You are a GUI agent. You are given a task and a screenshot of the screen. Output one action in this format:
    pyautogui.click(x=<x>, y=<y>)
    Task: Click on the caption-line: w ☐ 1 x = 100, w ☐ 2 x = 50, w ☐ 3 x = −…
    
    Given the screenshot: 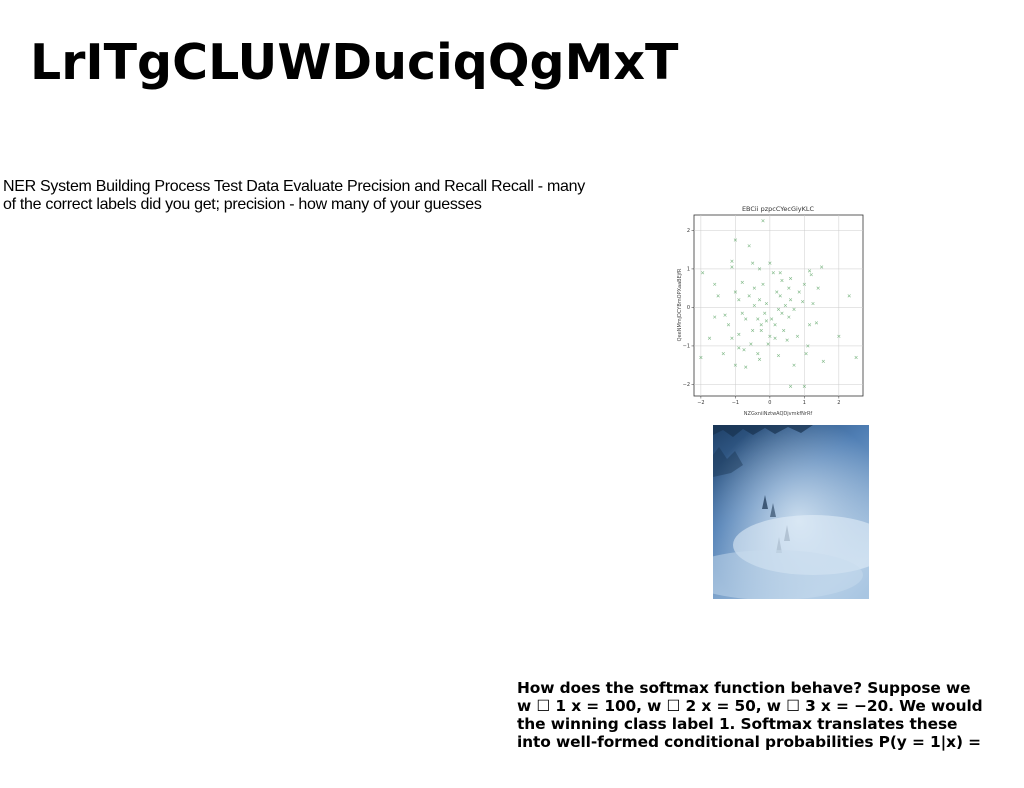 What is the action you would take?
    pyautogui.click(x=750, y=706)
    